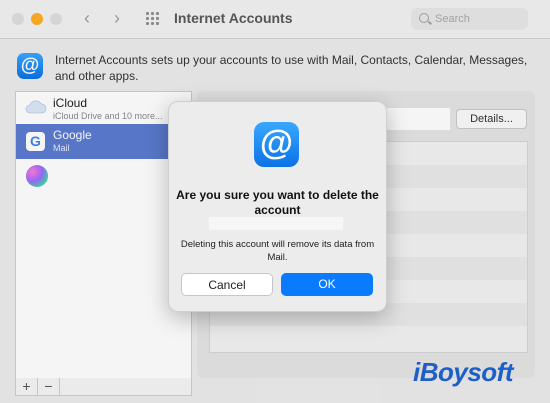  I want to click on forward-chevron-icon: ›, so click(117, 18).